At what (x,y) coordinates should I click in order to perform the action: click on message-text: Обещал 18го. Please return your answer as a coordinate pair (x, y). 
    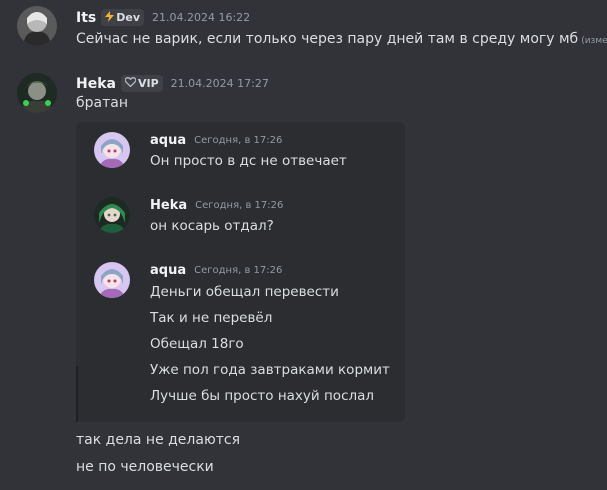
    Looking at the image, I should click on (197, 344).